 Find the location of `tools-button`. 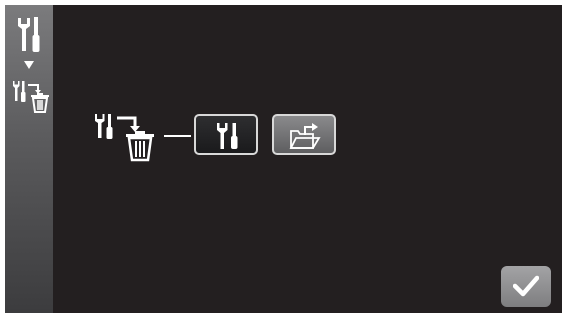

tools-button is located at coordinates (226, 134).